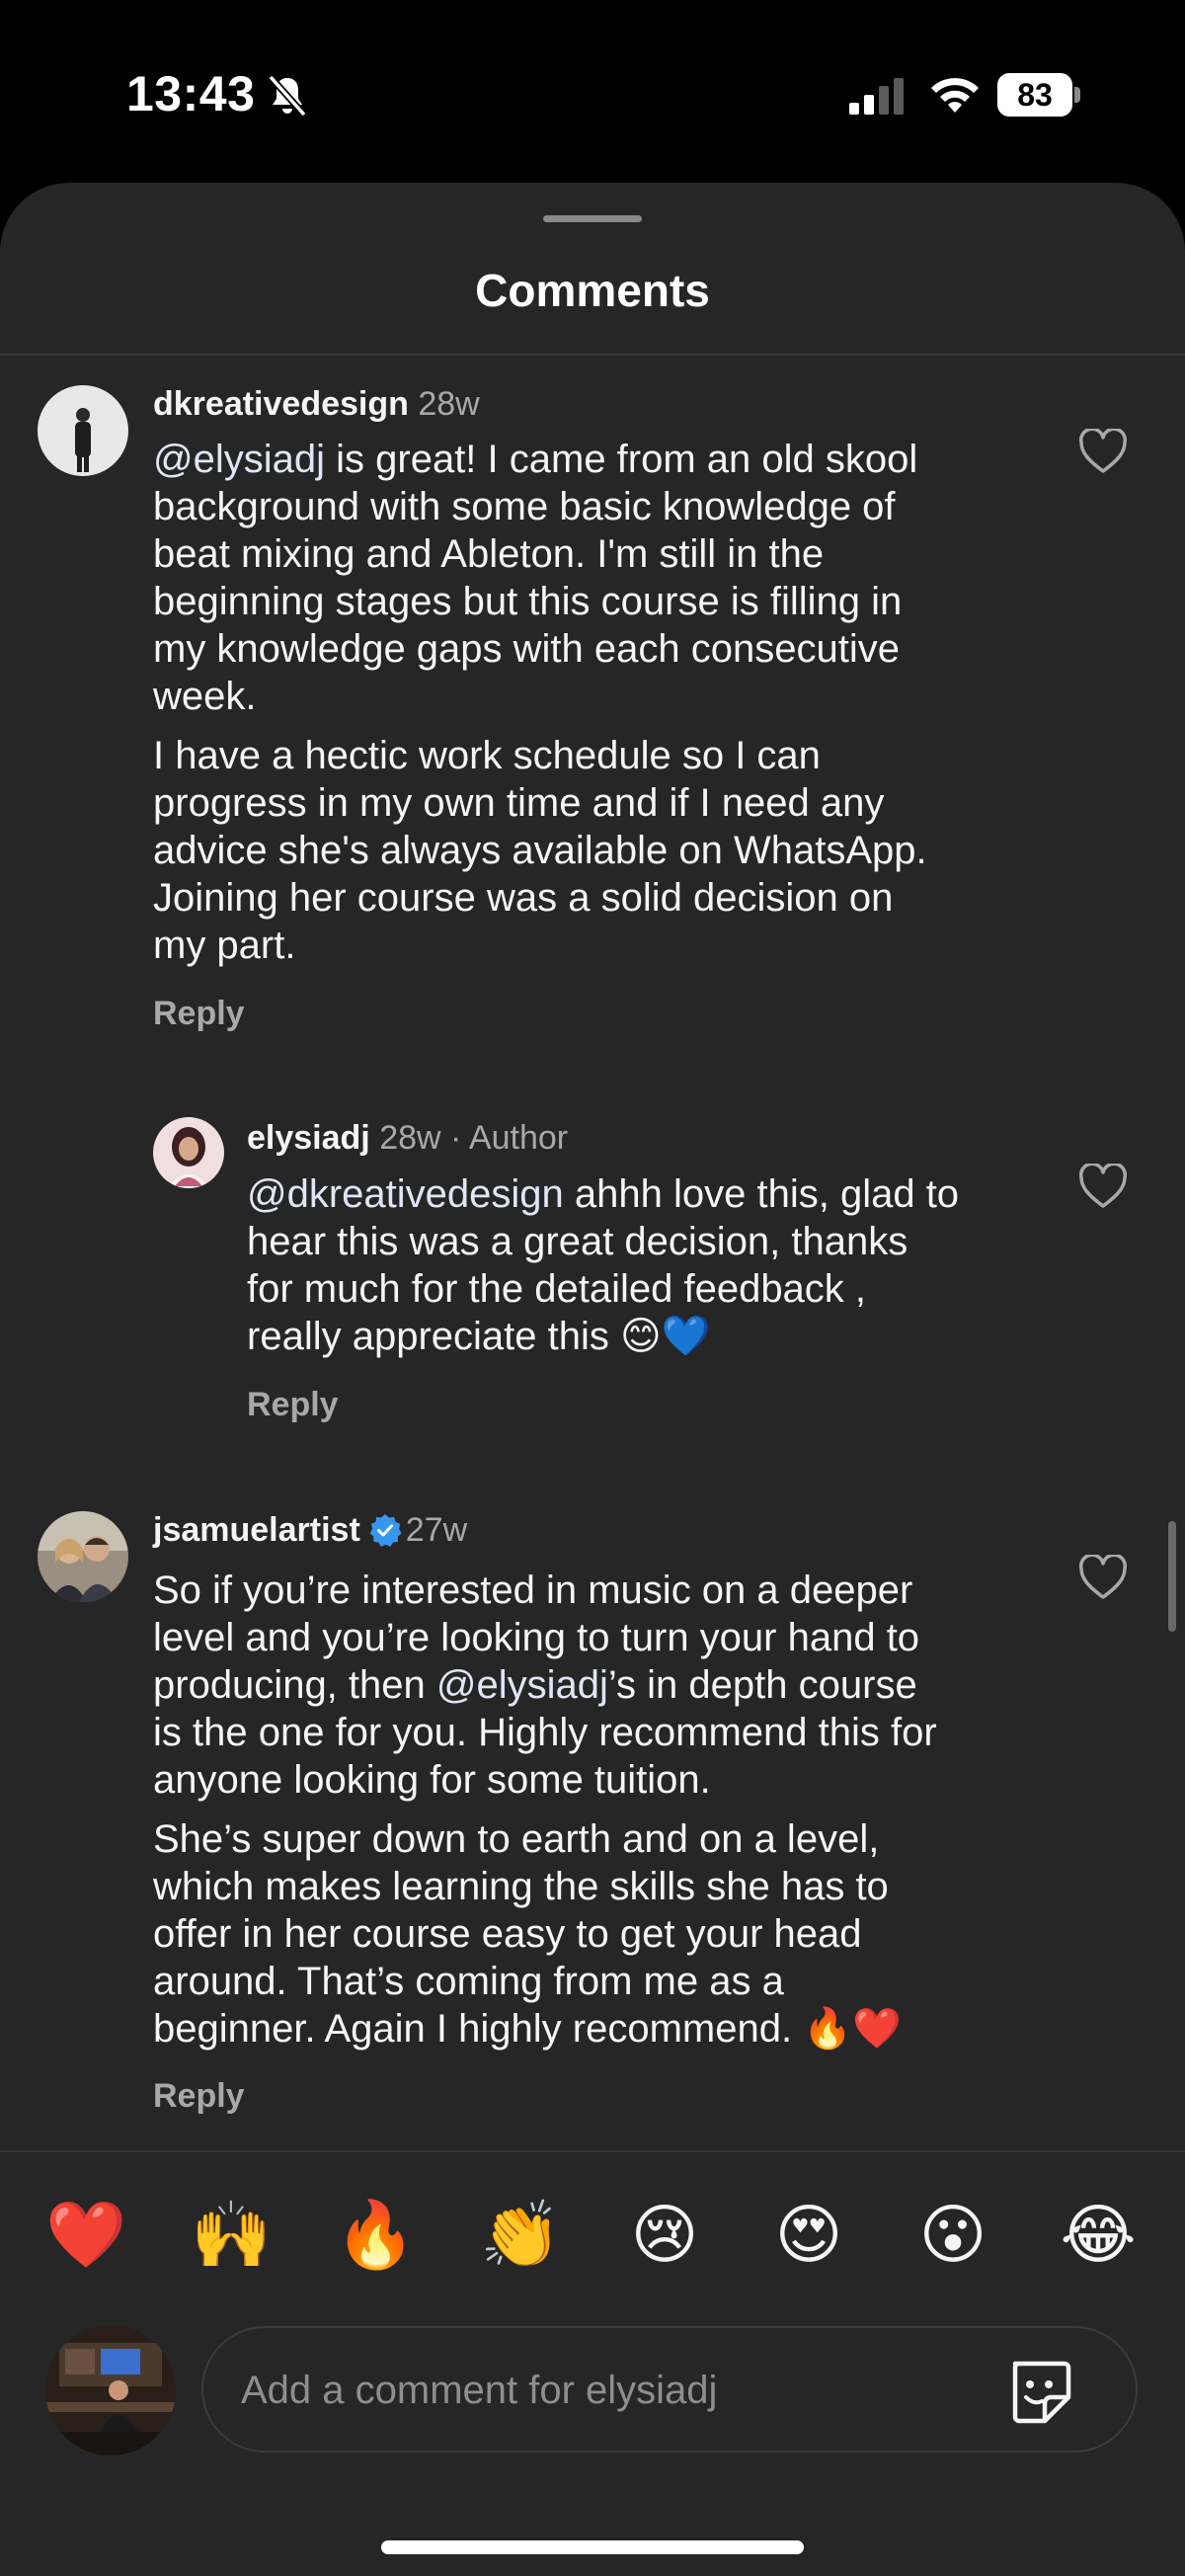 This screenshot has width=1185, height=2576. Describe the element at coordinates (665, 2234) in the screenshot. I see `reaction-crying: 😢` at that location.